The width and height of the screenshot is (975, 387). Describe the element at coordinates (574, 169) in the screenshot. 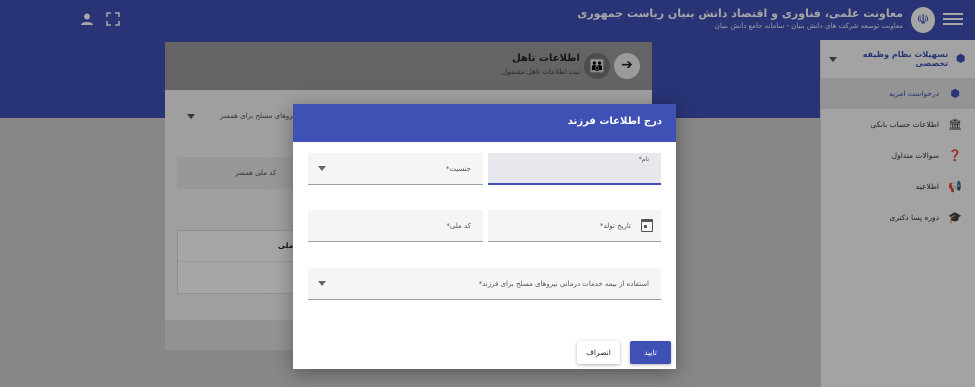

I see `child-name-field: نام*` at that location.